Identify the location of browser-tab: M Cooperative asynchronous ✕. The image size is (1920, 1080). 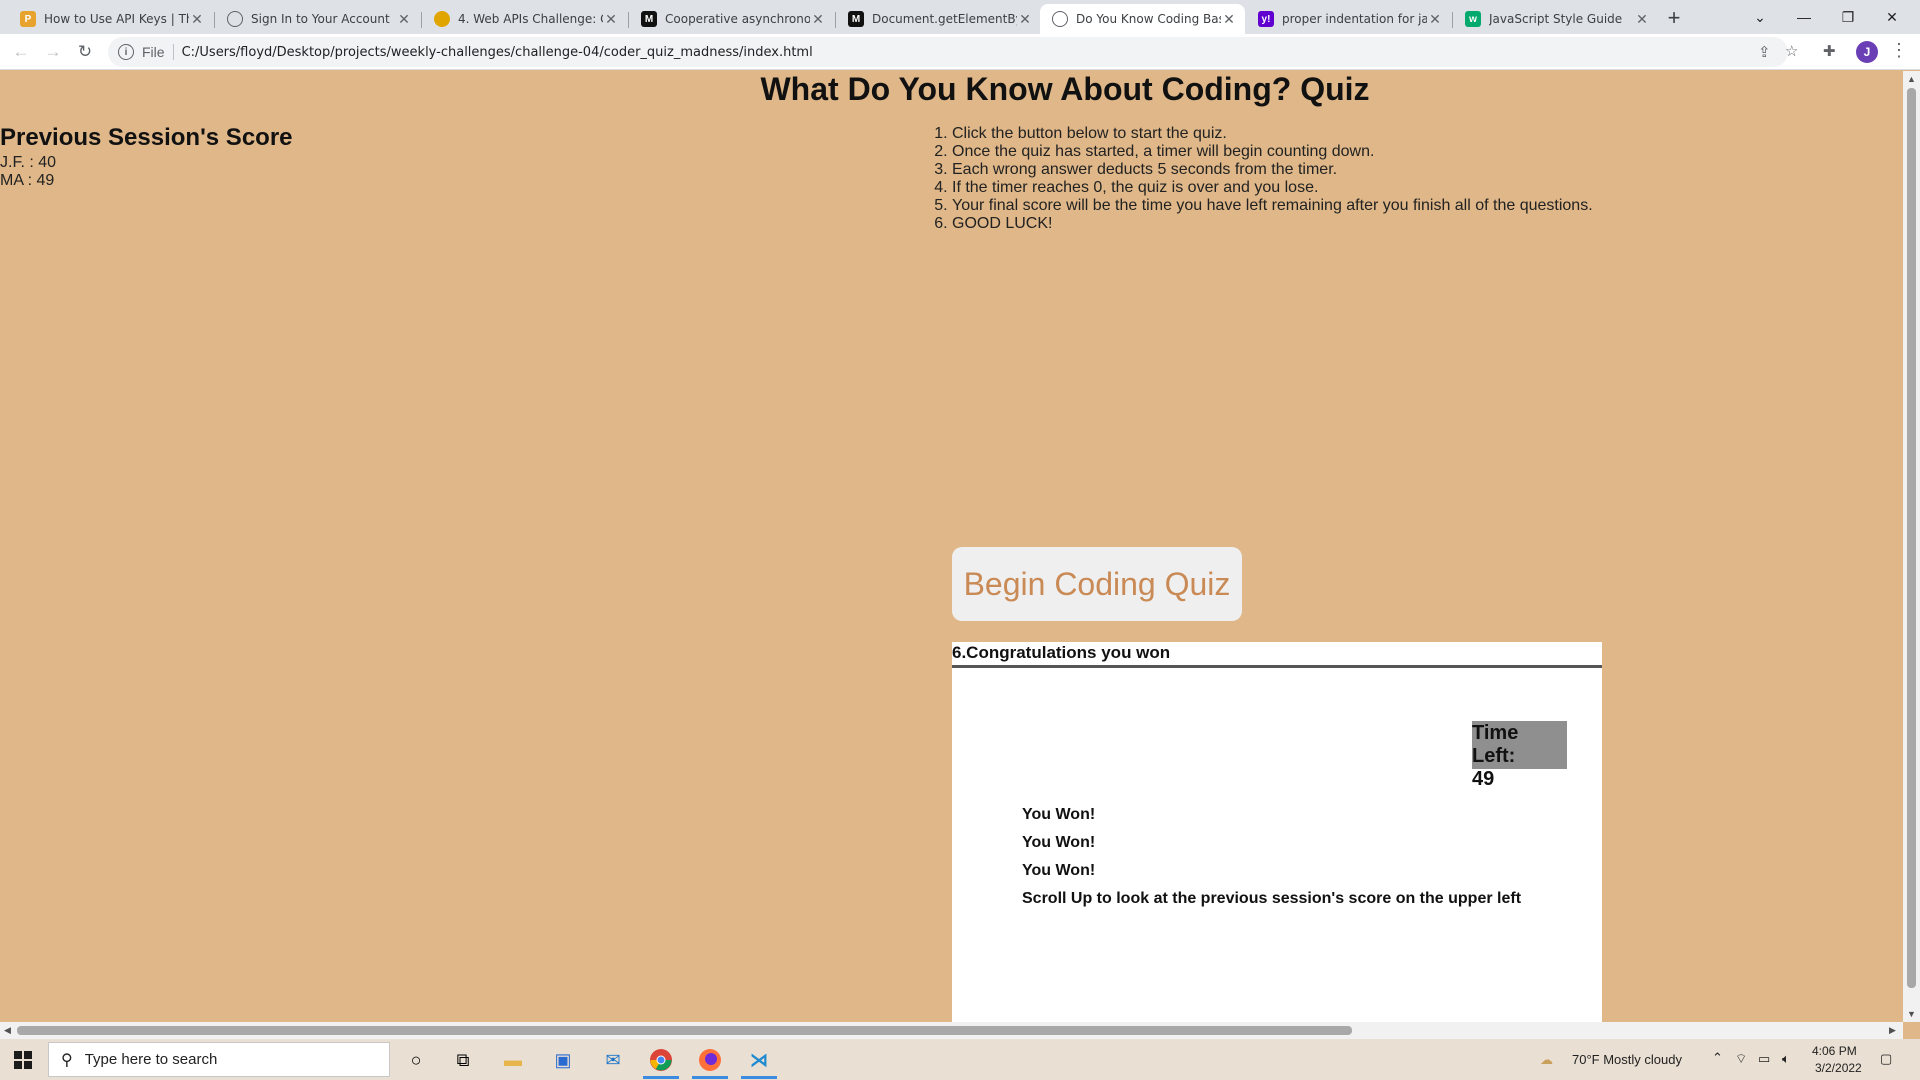
(731, 19).